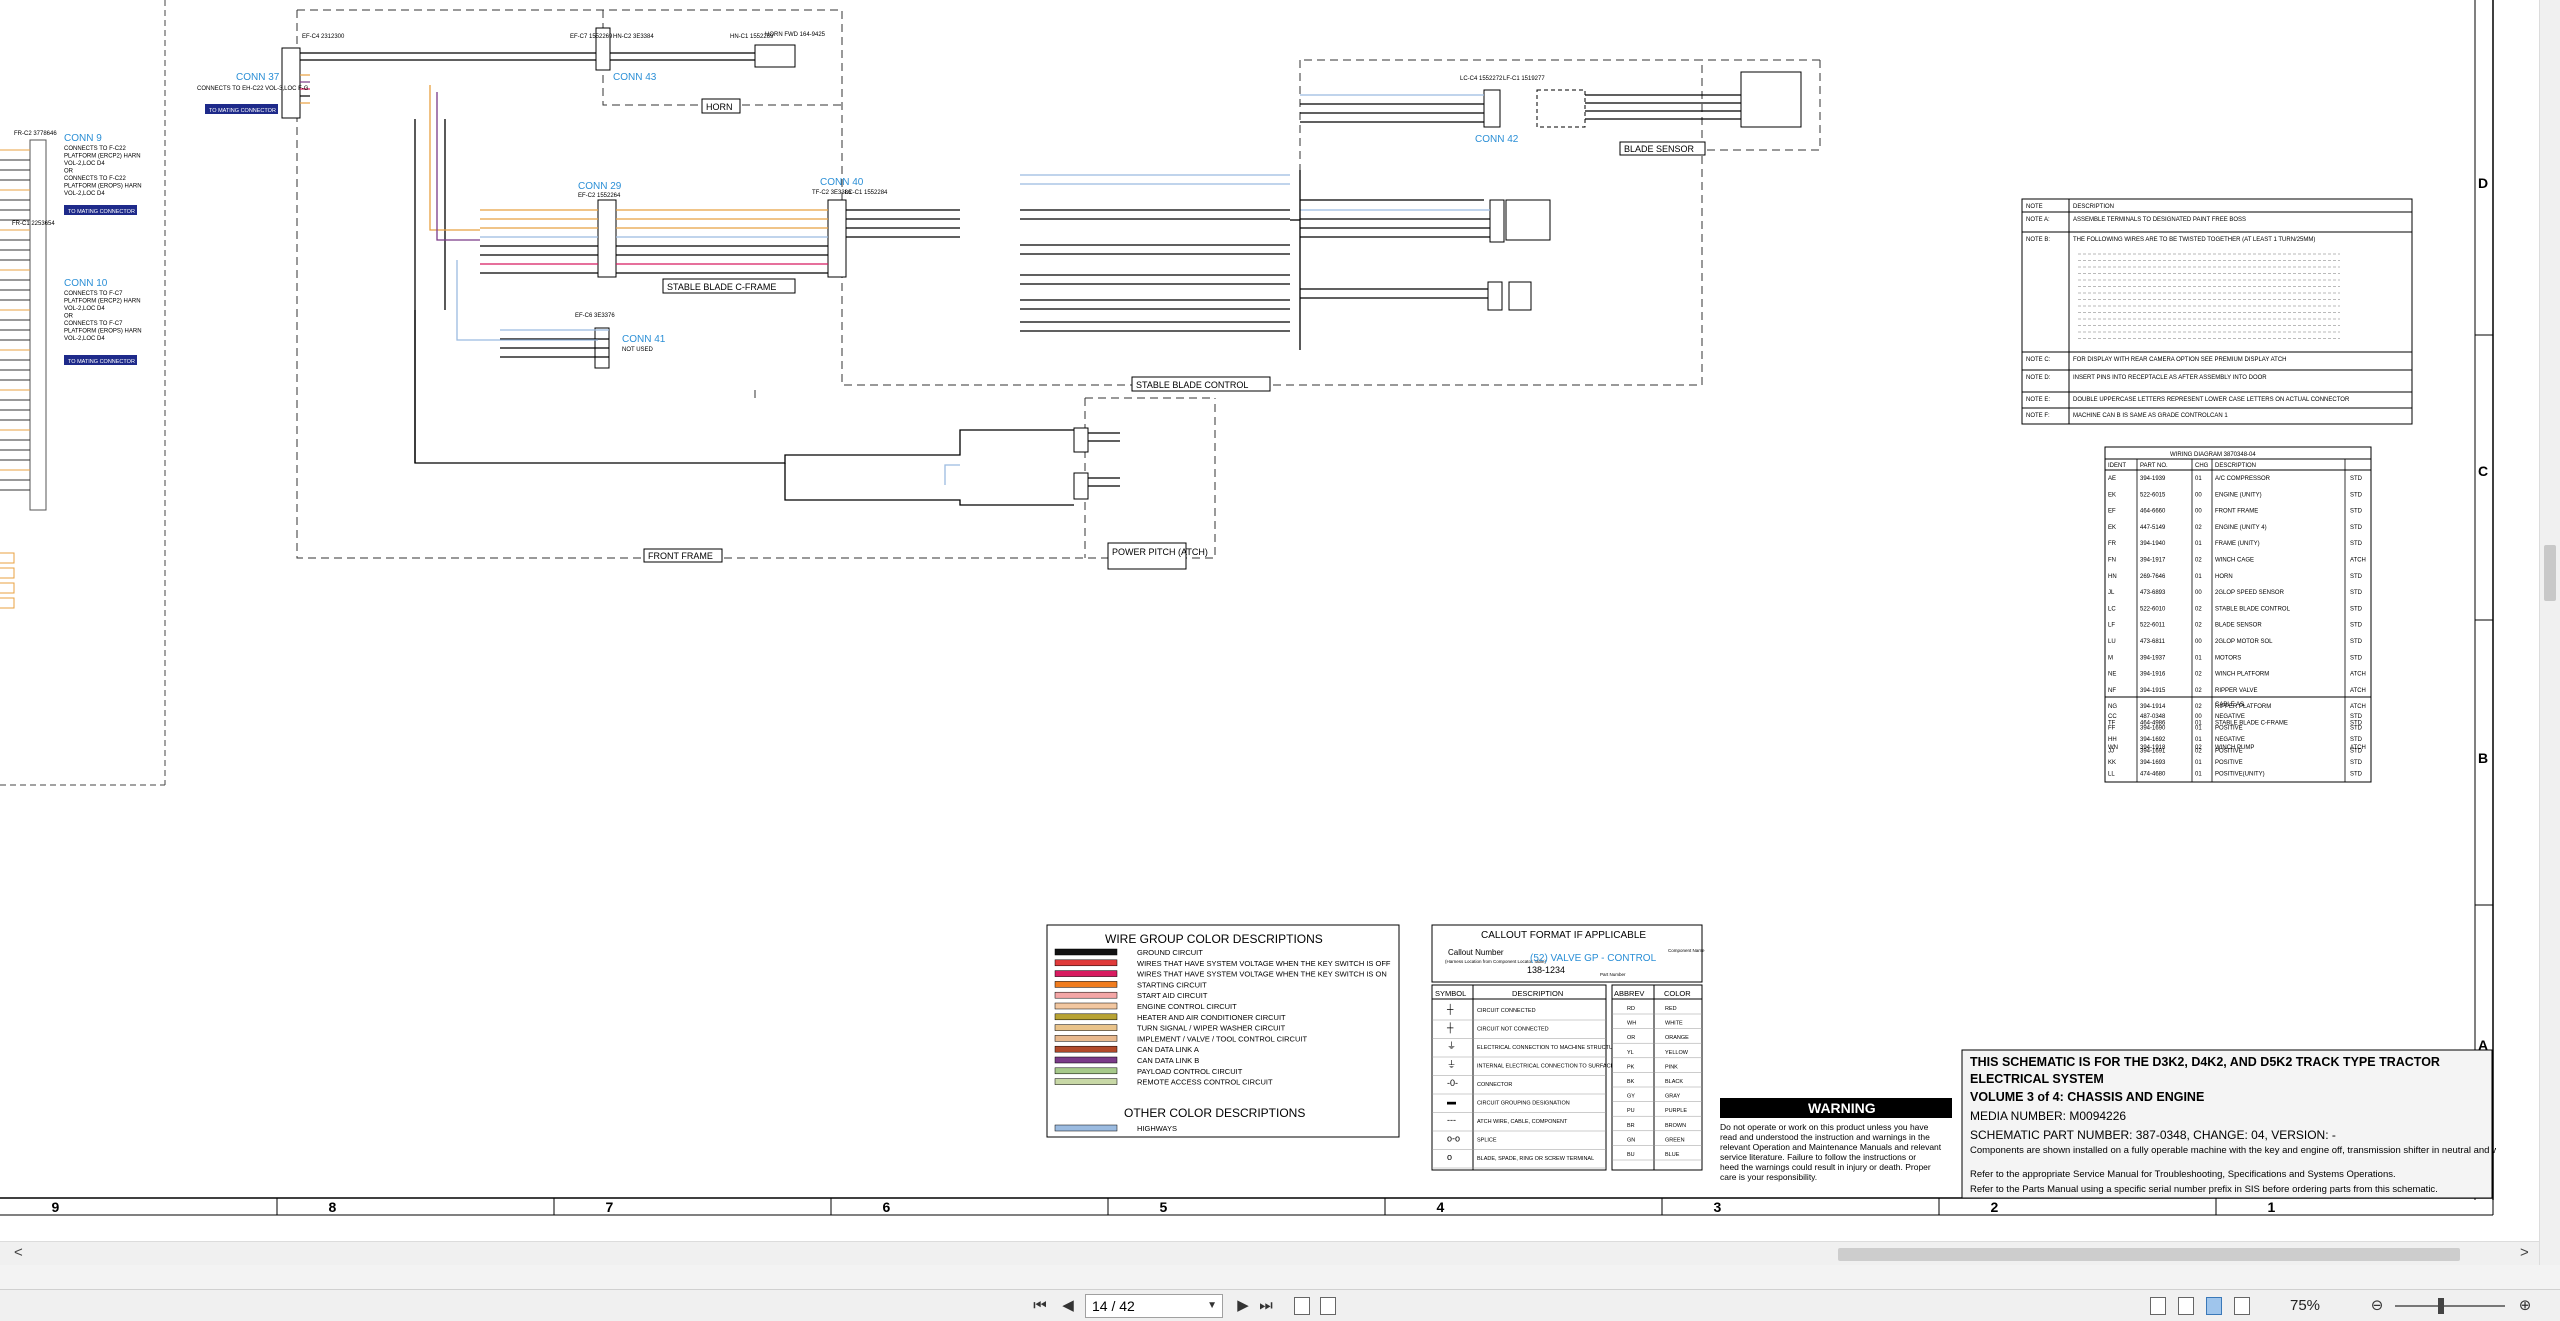 This screenshot has height=1321, width=2560. Describe the element at coordinates (2377, 1306) in the screenshot. I see `zoom-out-button: ⊖` at that location.